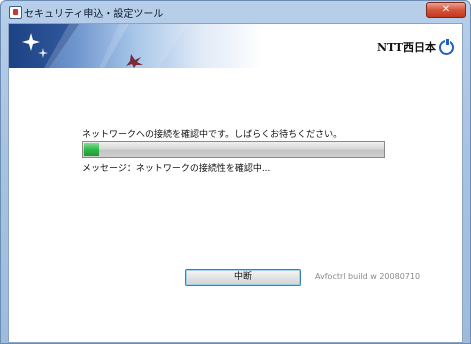 The width and height of the screenshot is (471, 344). I want to click on brand-name: NTT西日本, so click(406, 47).